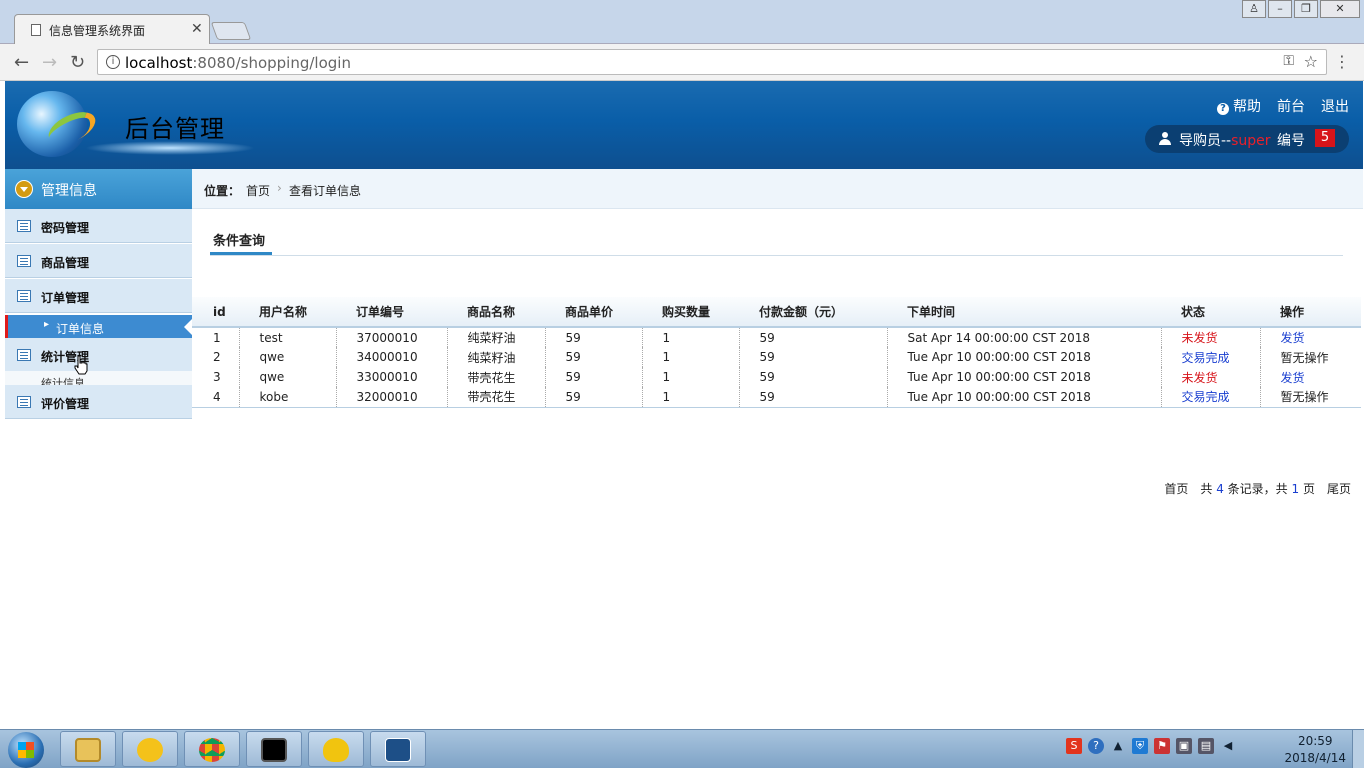 The width and height of the screenshot is (1364, 768). Describe the element at coordinates (63, 381) in the screenshot. I see `sidebar-subitem-label: 统计信息` at that location.